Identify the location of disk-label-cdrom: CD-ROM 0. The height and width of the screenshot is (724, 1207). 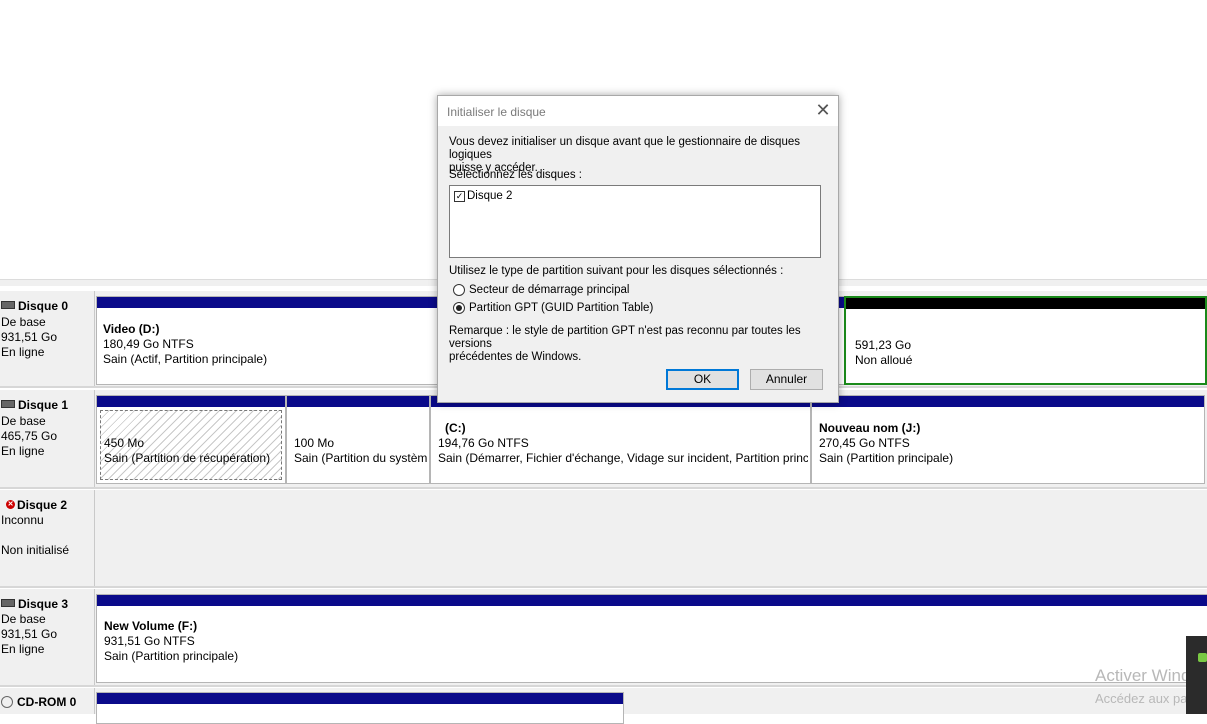
(47, 701).